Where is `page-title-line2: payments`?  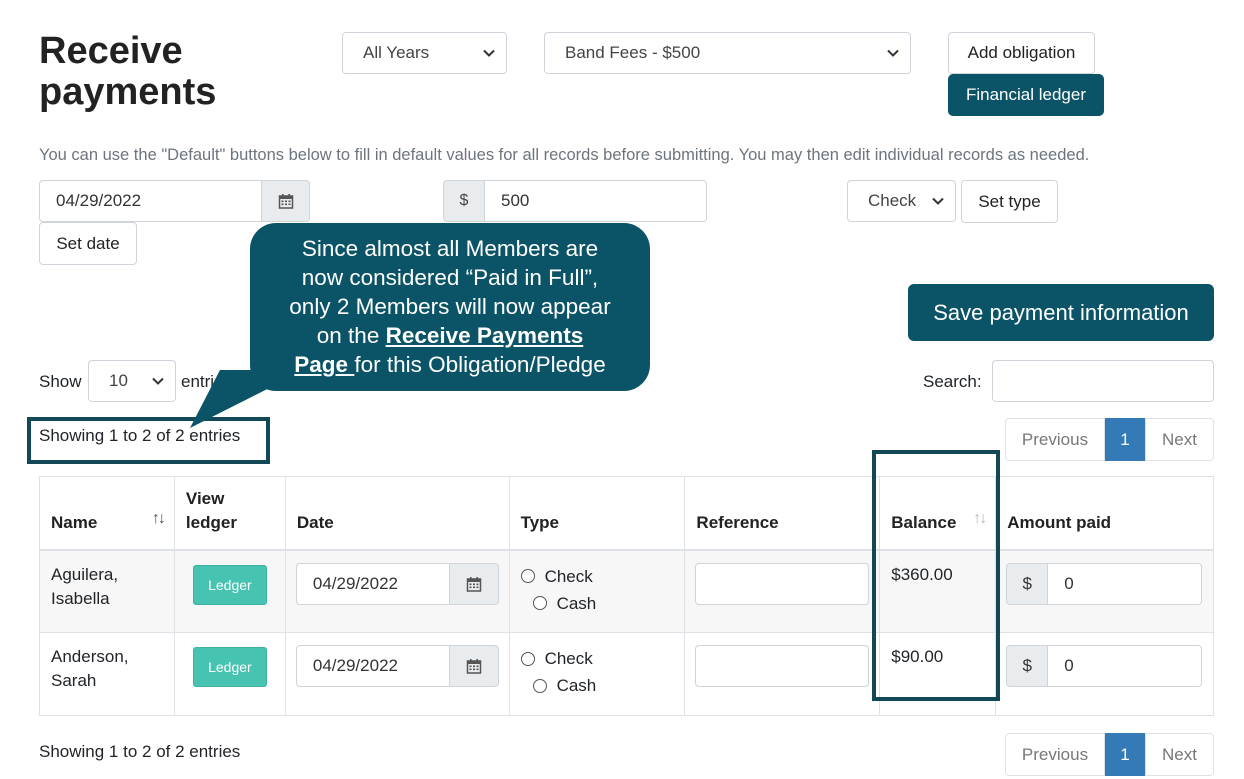 page-title-line2: payments is located at coordinates (128, 92).